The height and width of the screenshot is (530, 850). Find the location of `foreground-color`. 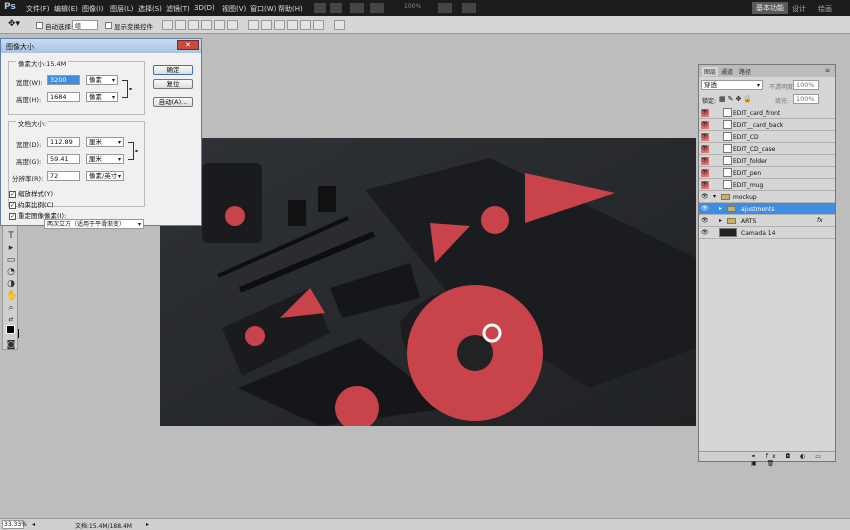

foreground-color is located at coordinates (10, 329).